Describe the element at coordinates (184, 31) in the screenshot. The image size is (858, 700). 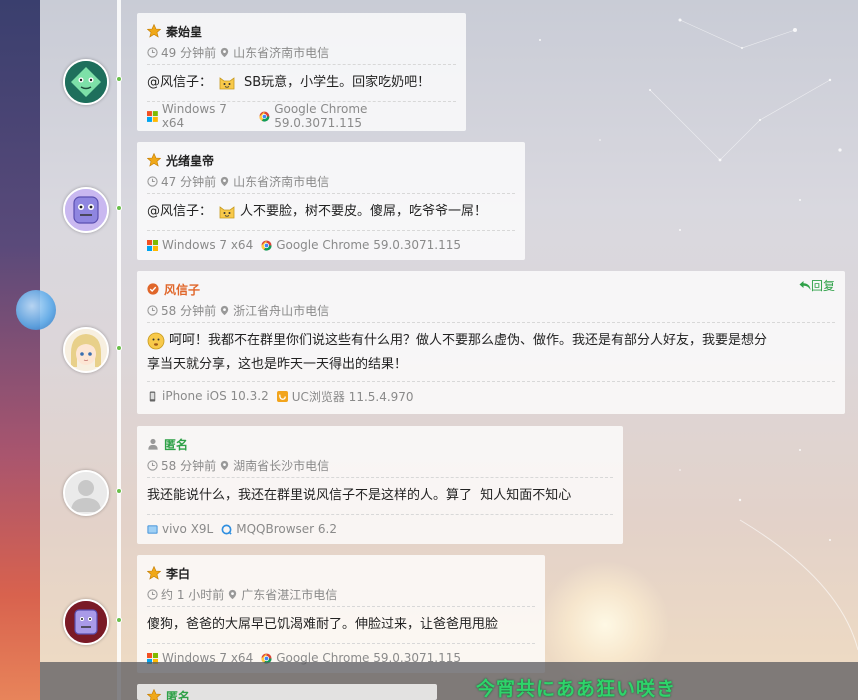
I see `author-name: 秦始皇` at that location.